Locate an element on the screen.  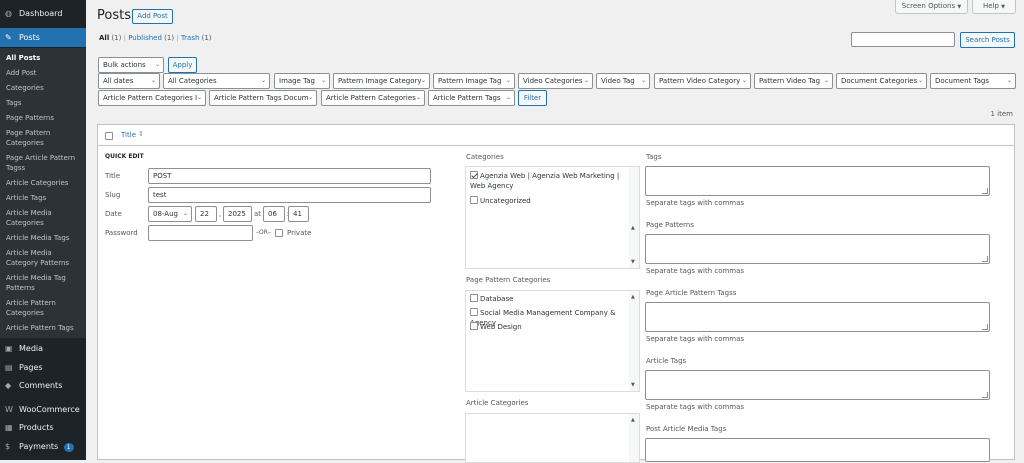
page-pattern-scrollbar: ▲ ▼ is located at coordinates (634, 341).